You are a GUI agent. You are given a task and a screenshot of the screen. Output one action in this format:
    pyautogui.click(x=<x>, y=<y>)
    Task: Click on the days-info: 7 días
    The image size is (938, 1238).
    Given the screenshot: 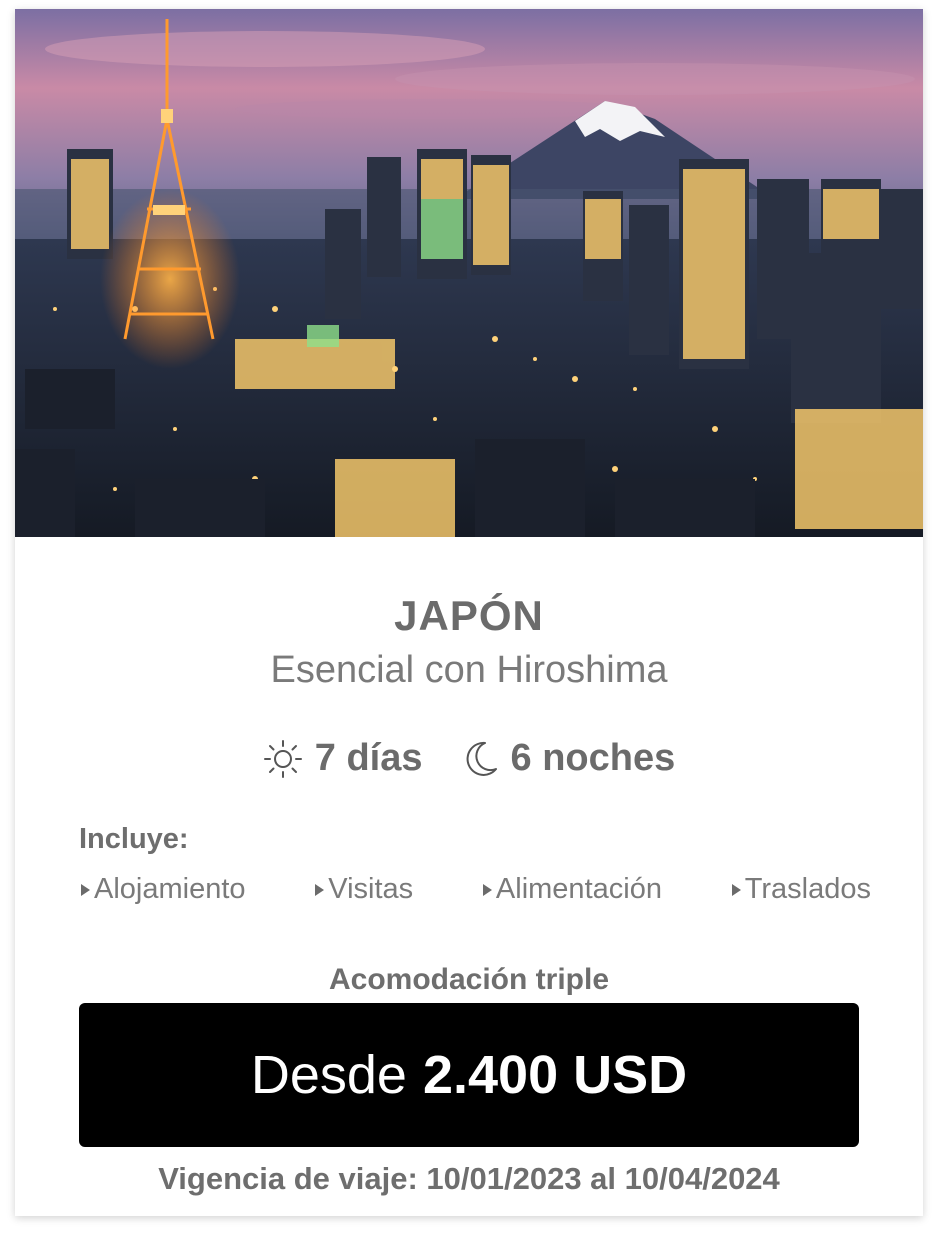 What is the action you would take?
    pyautogui.click(x=343, y=758)
    